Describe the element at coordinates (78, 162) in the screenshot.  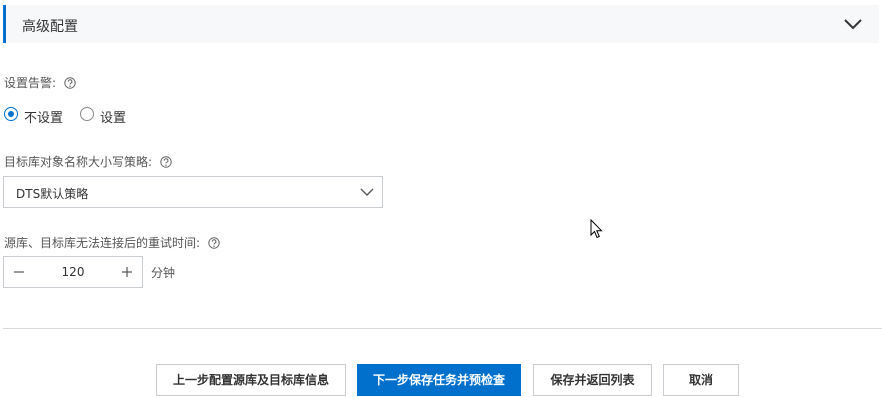
I see `case-policy-label: 目标库对象名称大小写策略:` at that location.